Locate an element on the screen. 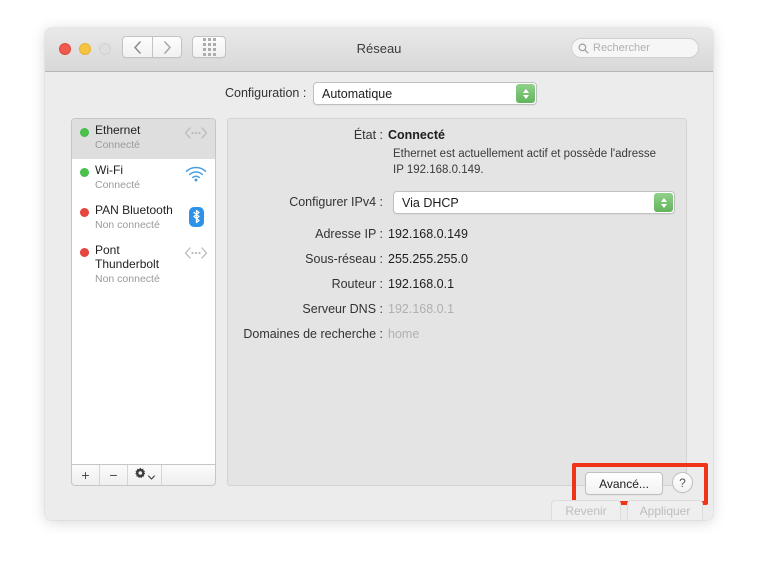  search-domains-label: Domaines de recherche : is located at coordinates (313, 334).